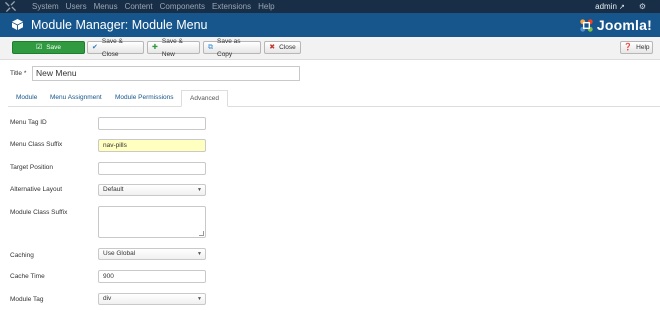 The image size is (660, 311). I want to click on tab-advanced: Advanced, so click(204, 98).